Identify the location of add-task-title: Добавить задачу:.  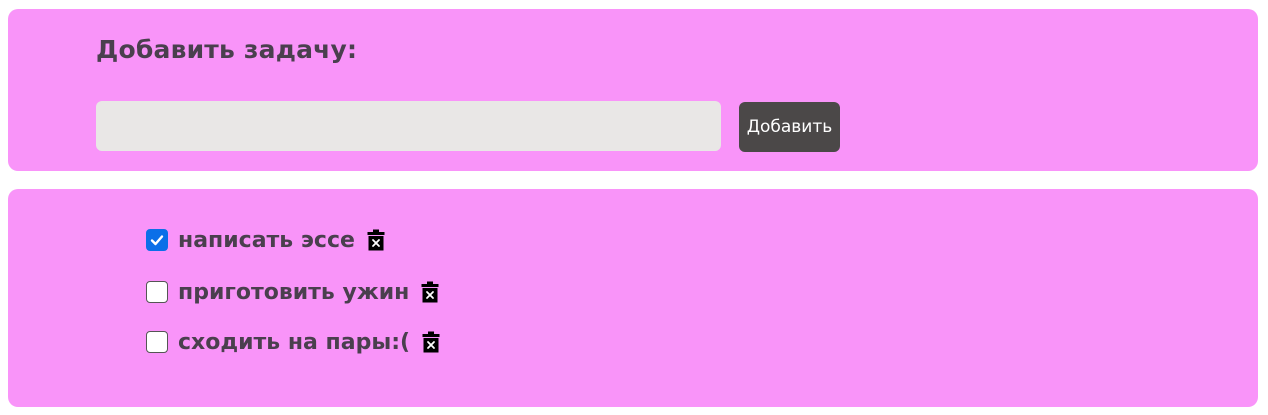
(227, 49).